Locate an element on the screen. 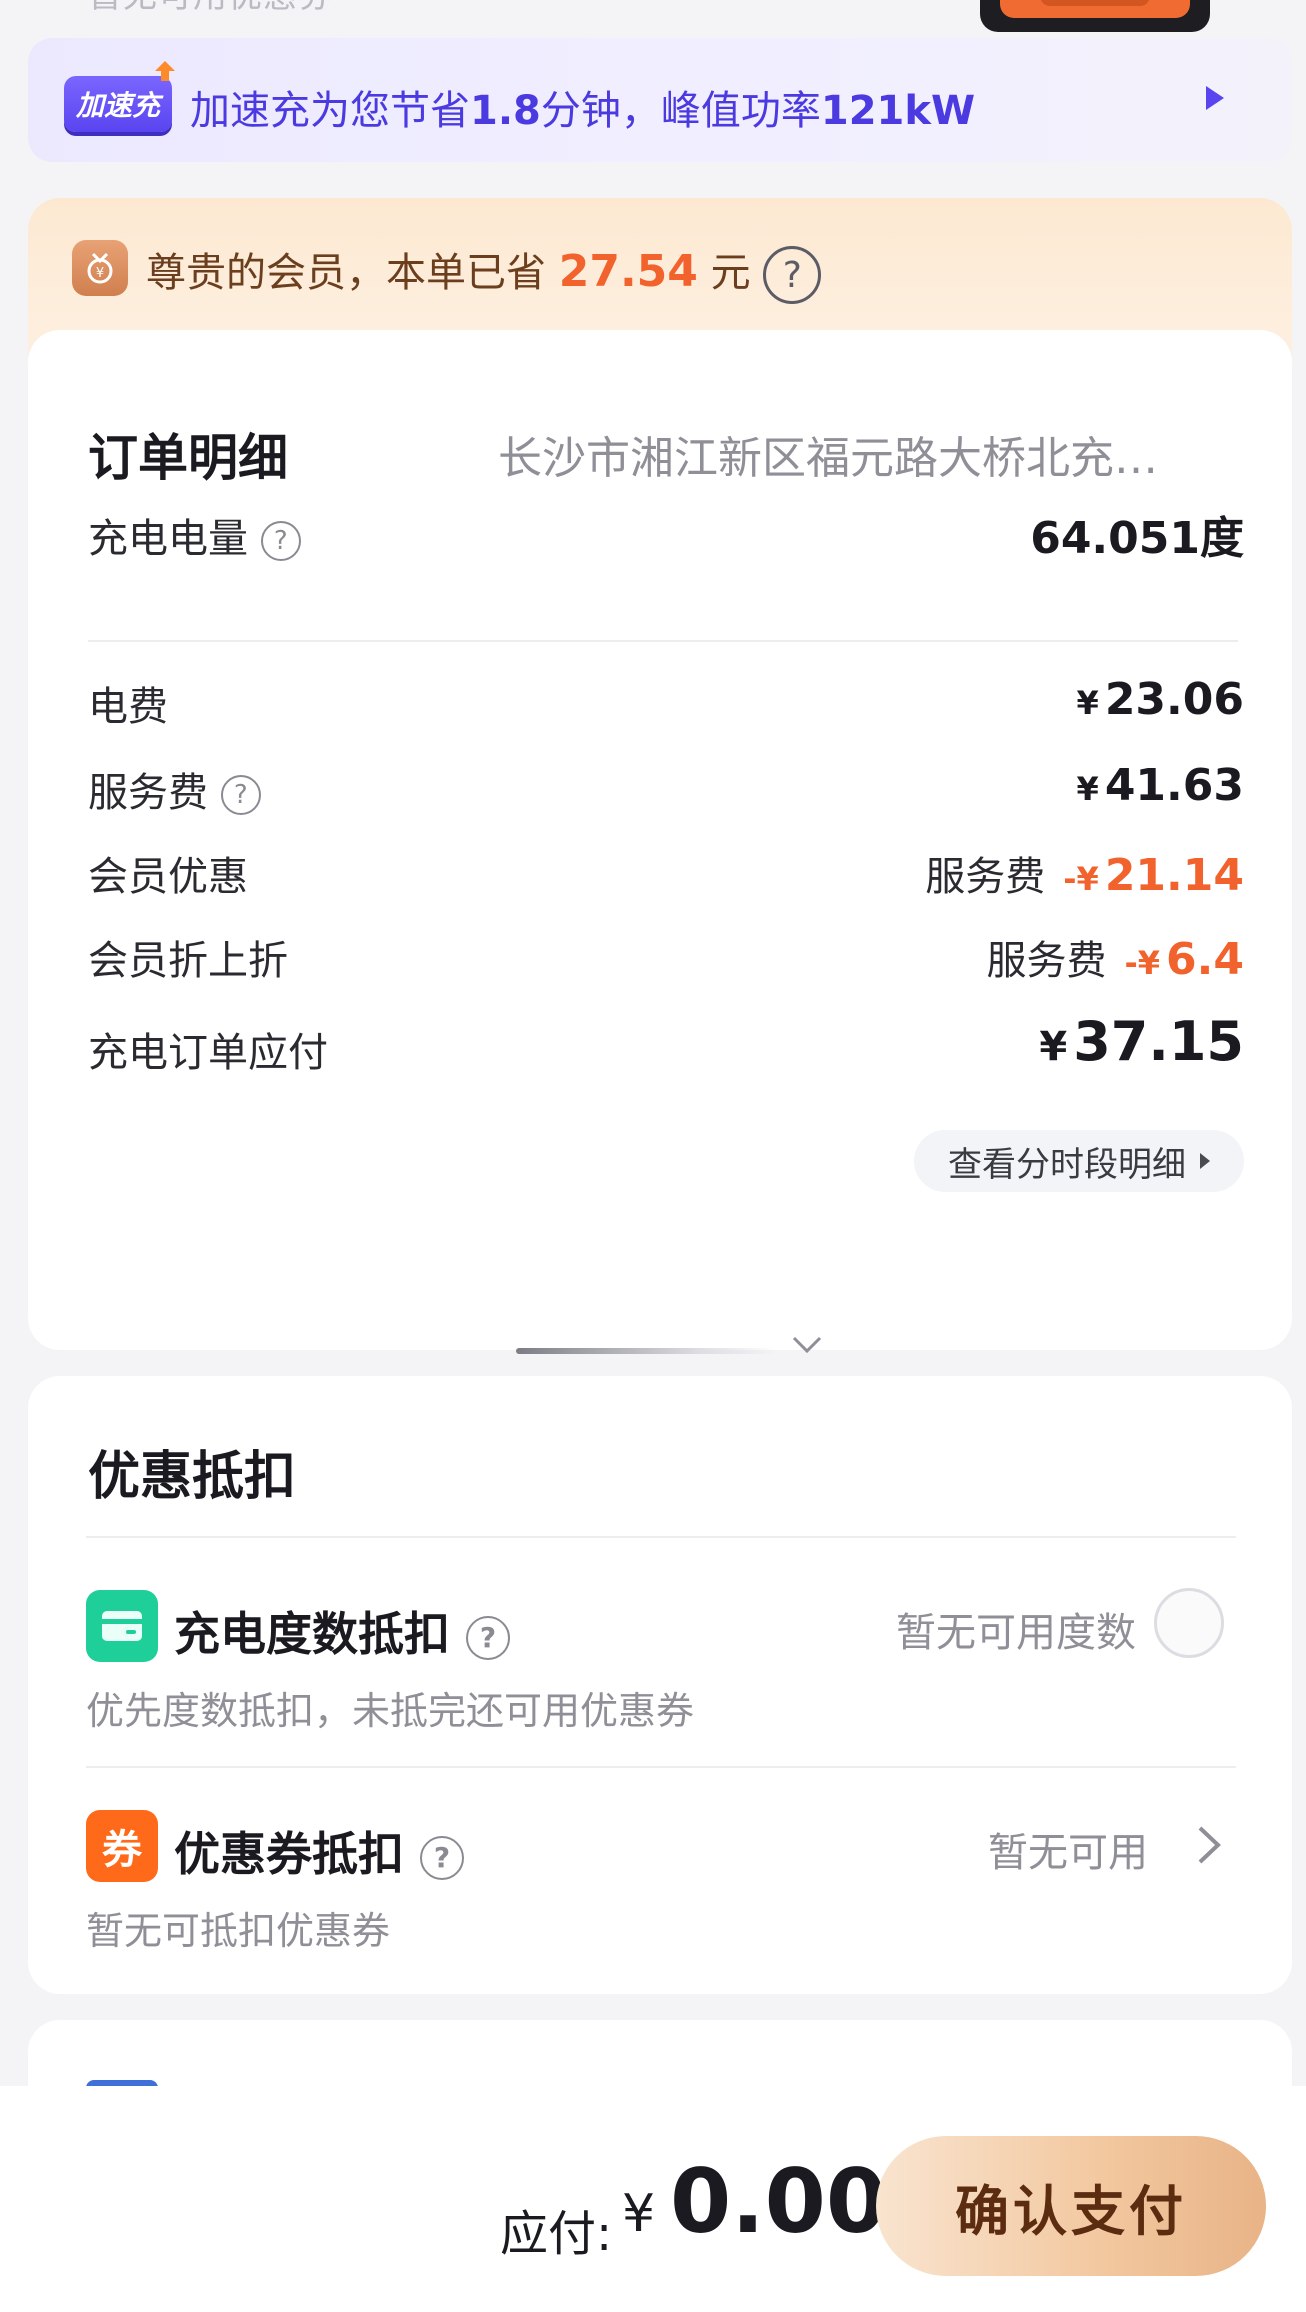  service-fee-label: 服务费 ? is located at coordinates (174, 789).